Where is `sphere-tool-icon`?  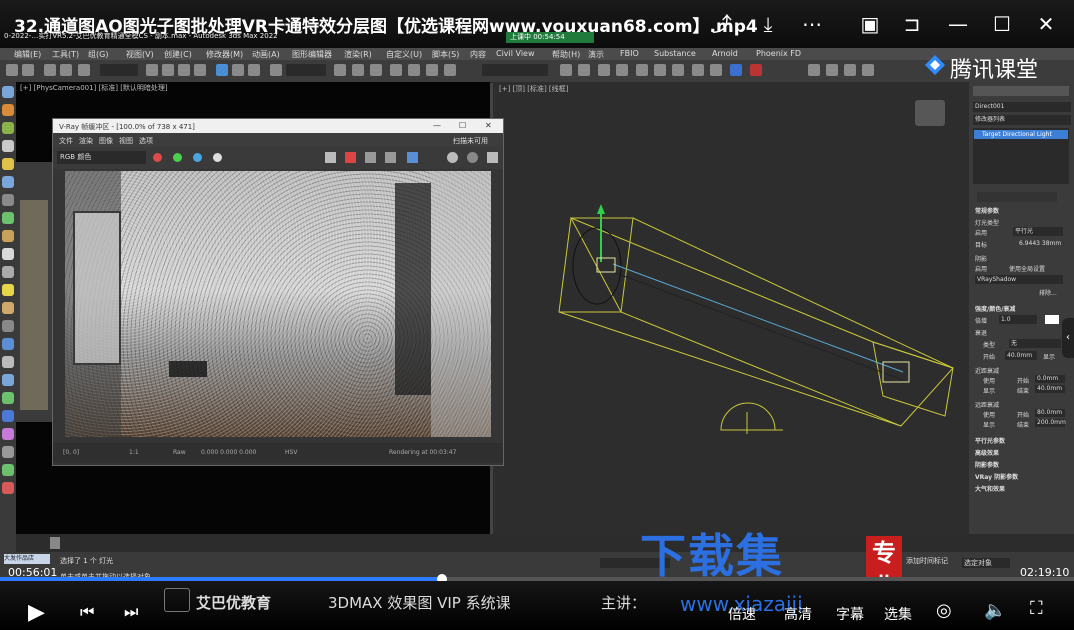 sphere-tool-icon is located at coordinates (8, 92).